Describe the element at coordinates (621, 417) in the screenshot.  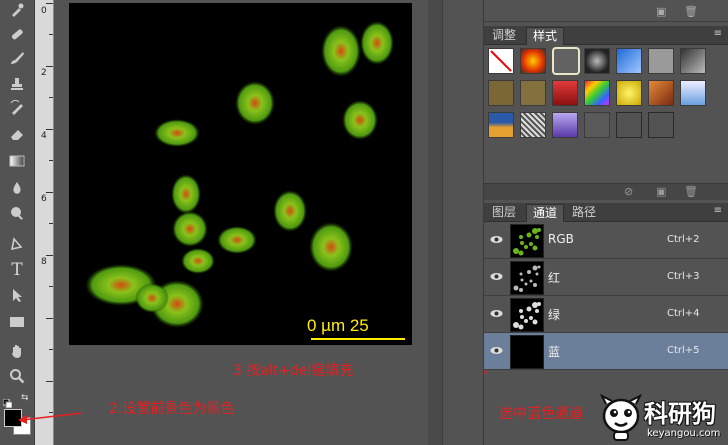
I see `dog-mascot-icon` at that location.